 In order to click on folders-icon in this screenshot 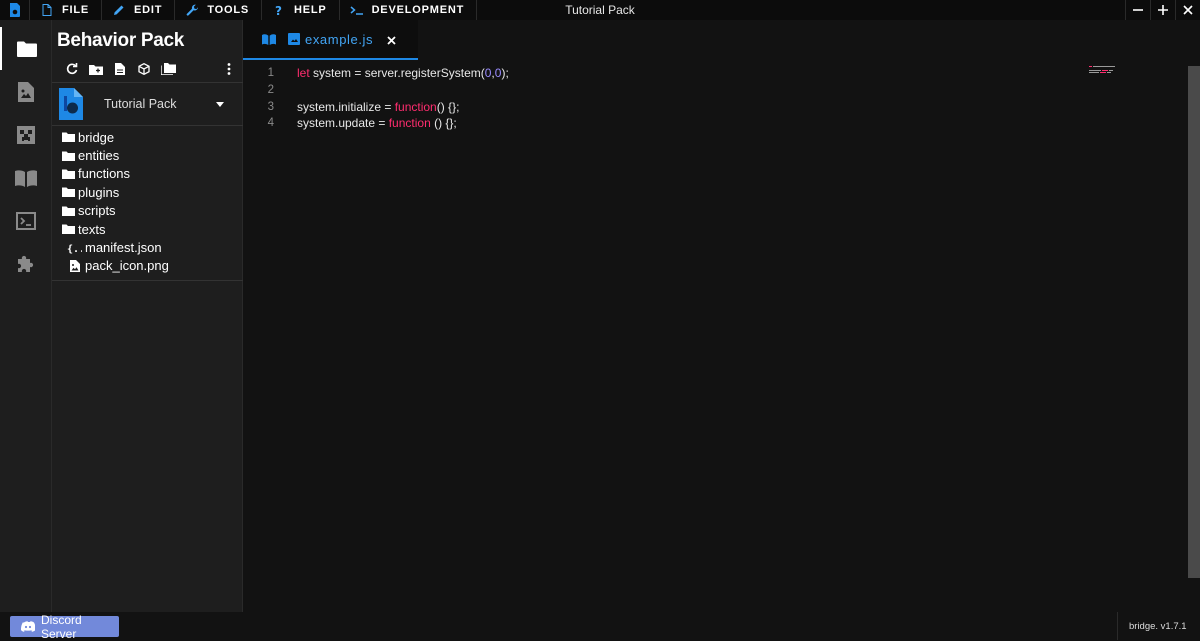, I will do `click(168, 69)`.